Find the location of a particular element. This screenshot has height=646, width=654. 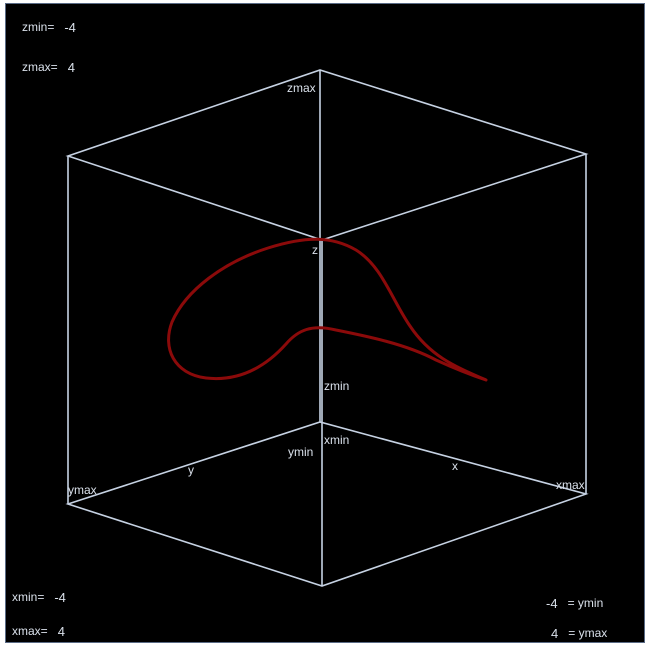

axis-label-y: y is located at coordinates (191, 470).